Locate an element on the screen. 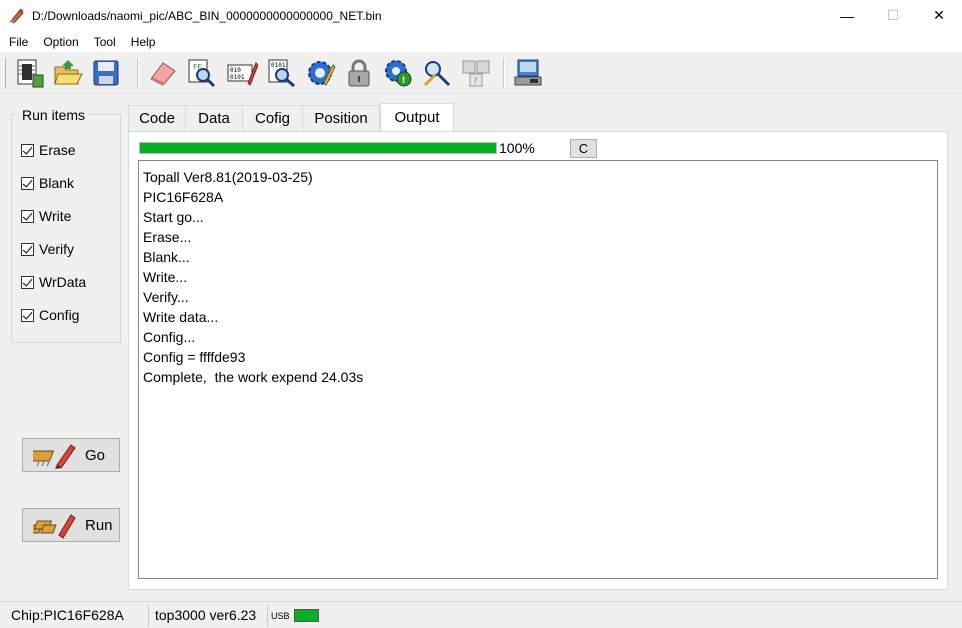  run-label: Run is located at coordinates (99, 525).